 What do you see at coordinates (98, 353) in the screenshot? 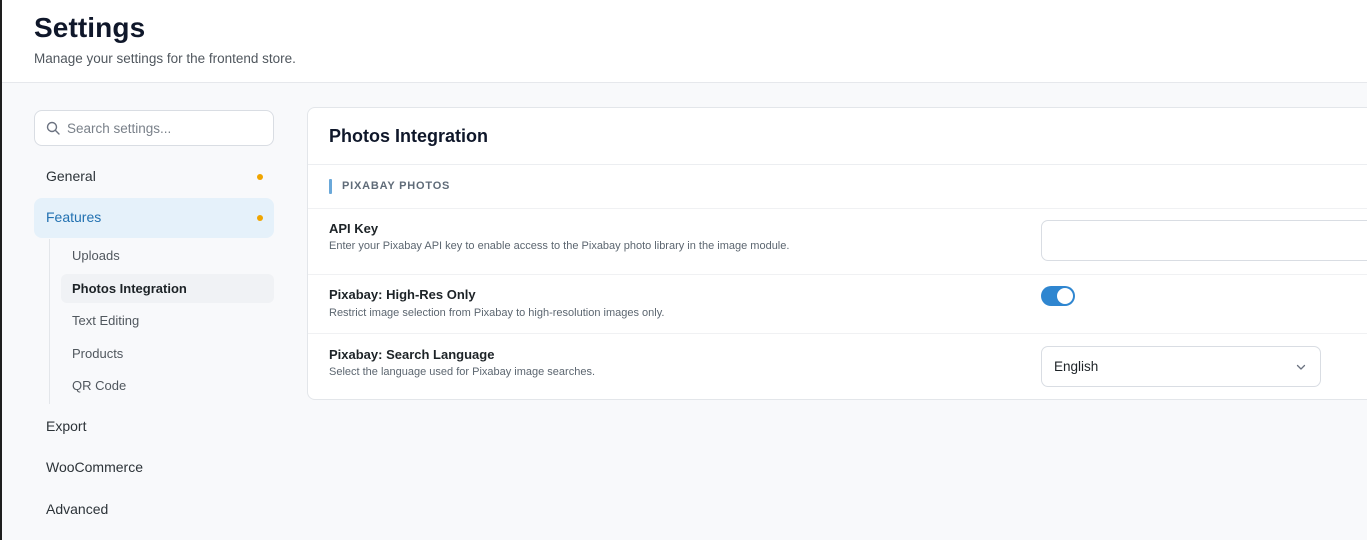
I see `subnav-item-label: Products` at bounding box center [98, 353].